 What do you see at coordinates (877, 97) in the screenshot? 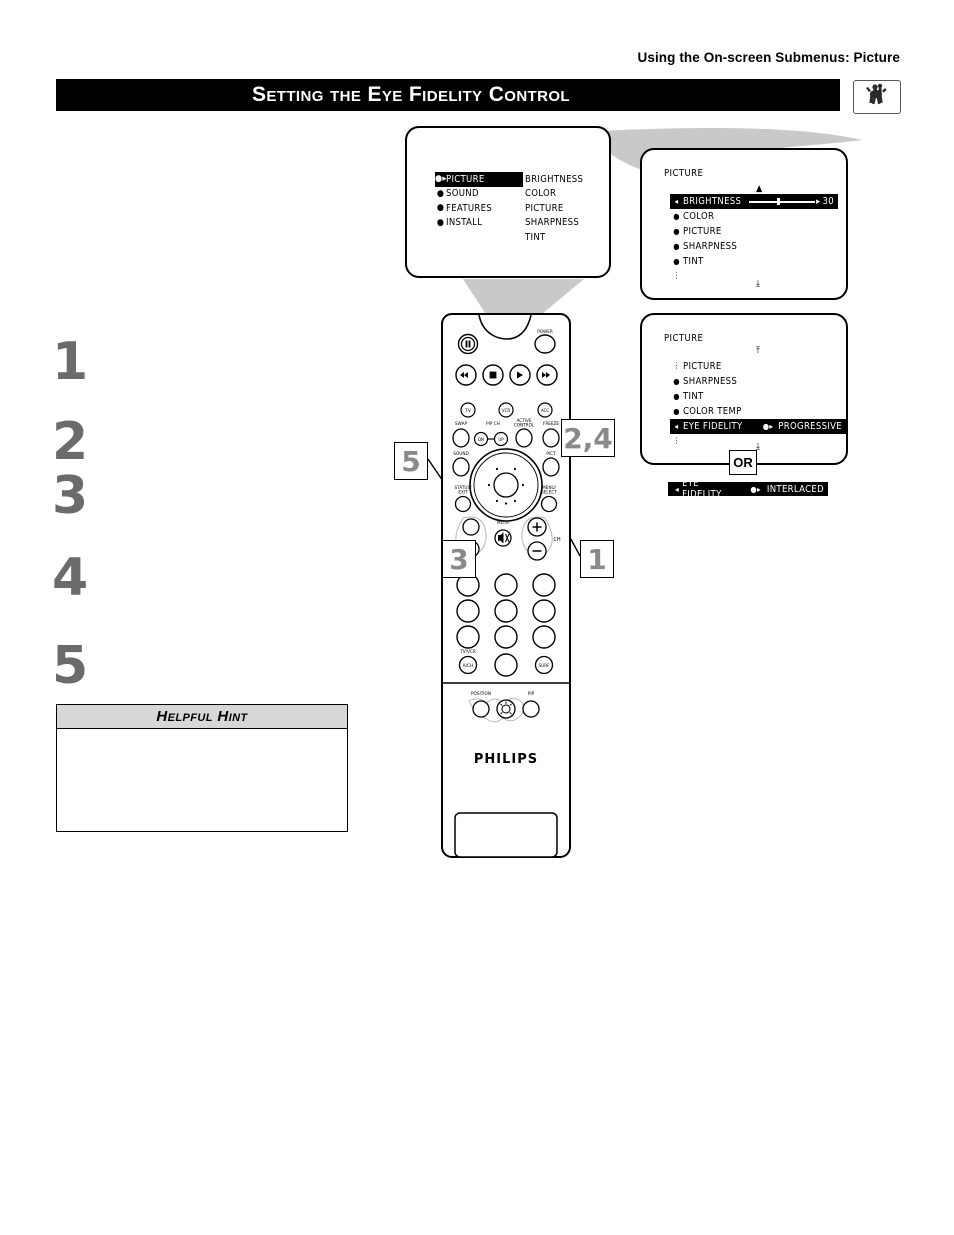
I see `horse-rider-image-icon` at bounding box center [877, 97].